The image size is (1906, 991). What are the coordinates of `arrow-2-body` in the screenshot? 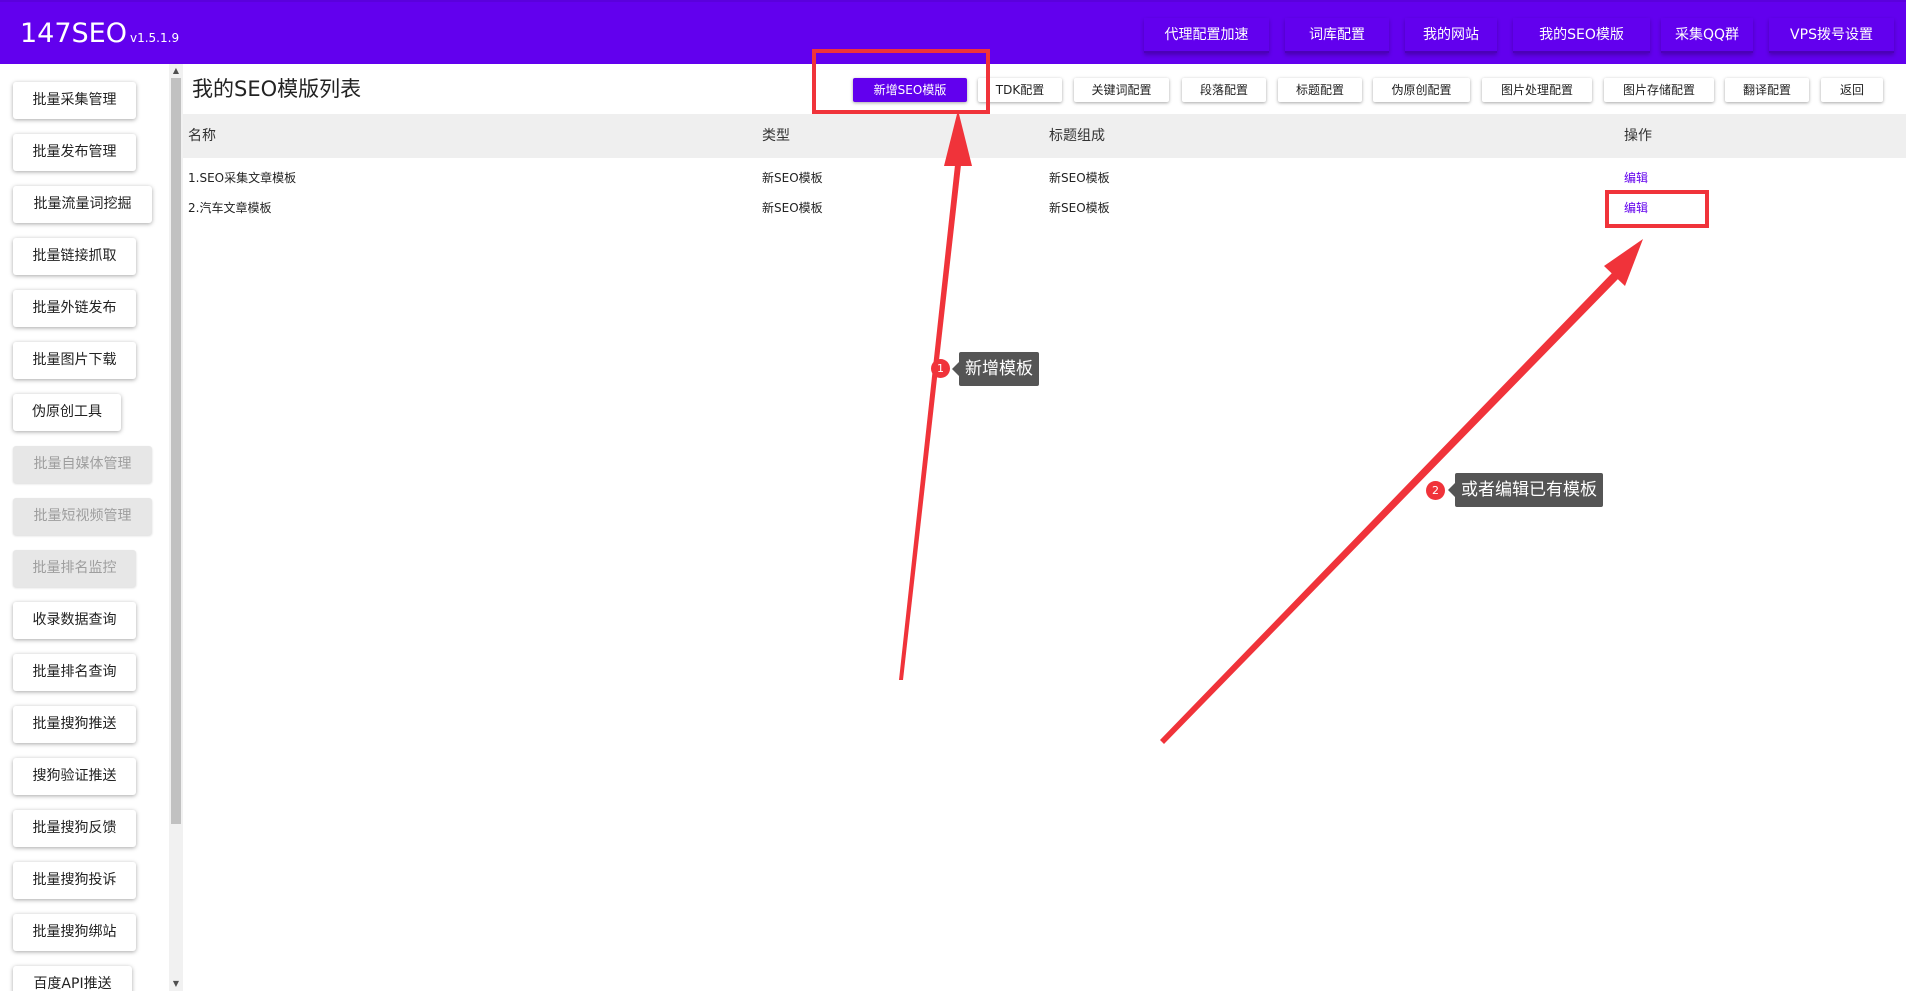 It's located at (1389, 508).